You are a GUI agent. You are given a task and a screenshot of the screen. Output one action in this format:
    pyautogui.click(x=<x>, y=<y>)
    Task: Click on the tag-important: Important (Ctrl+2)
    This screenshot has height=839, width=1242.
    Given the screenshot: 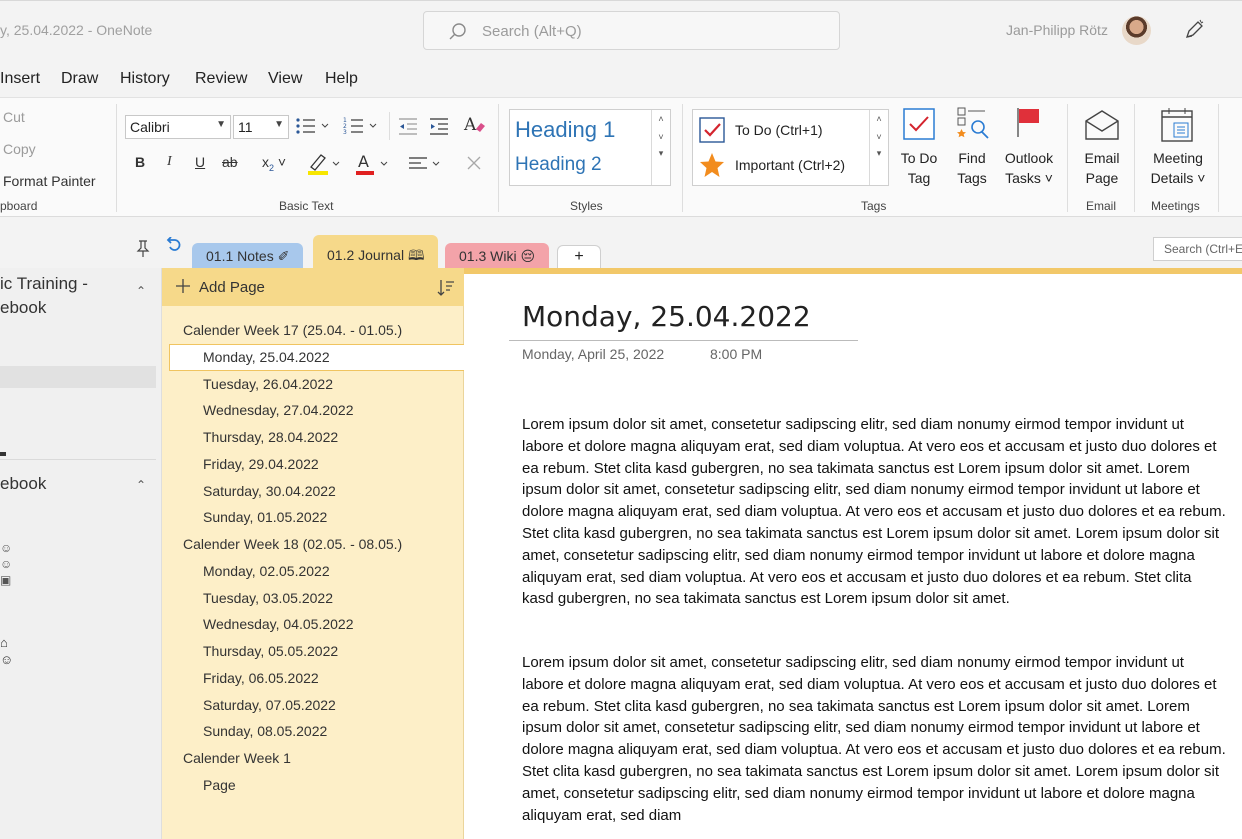 What is the action you would take?
    pyautogui.click(x=790, y=165)
    